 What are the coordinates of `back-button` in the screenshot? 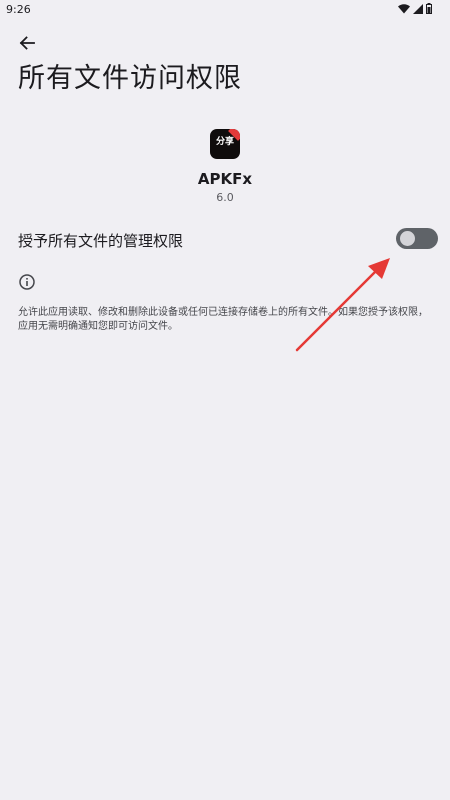 It's located at (27, 43).